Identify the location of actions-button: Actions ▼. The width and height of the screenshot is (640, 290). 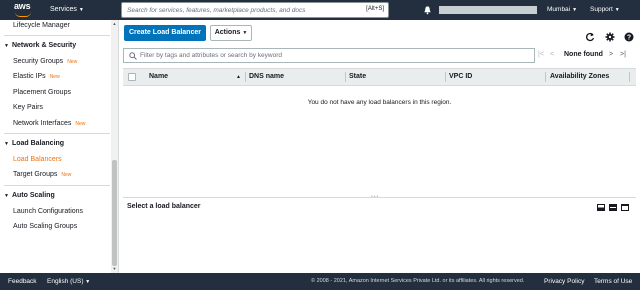
(231, 33).